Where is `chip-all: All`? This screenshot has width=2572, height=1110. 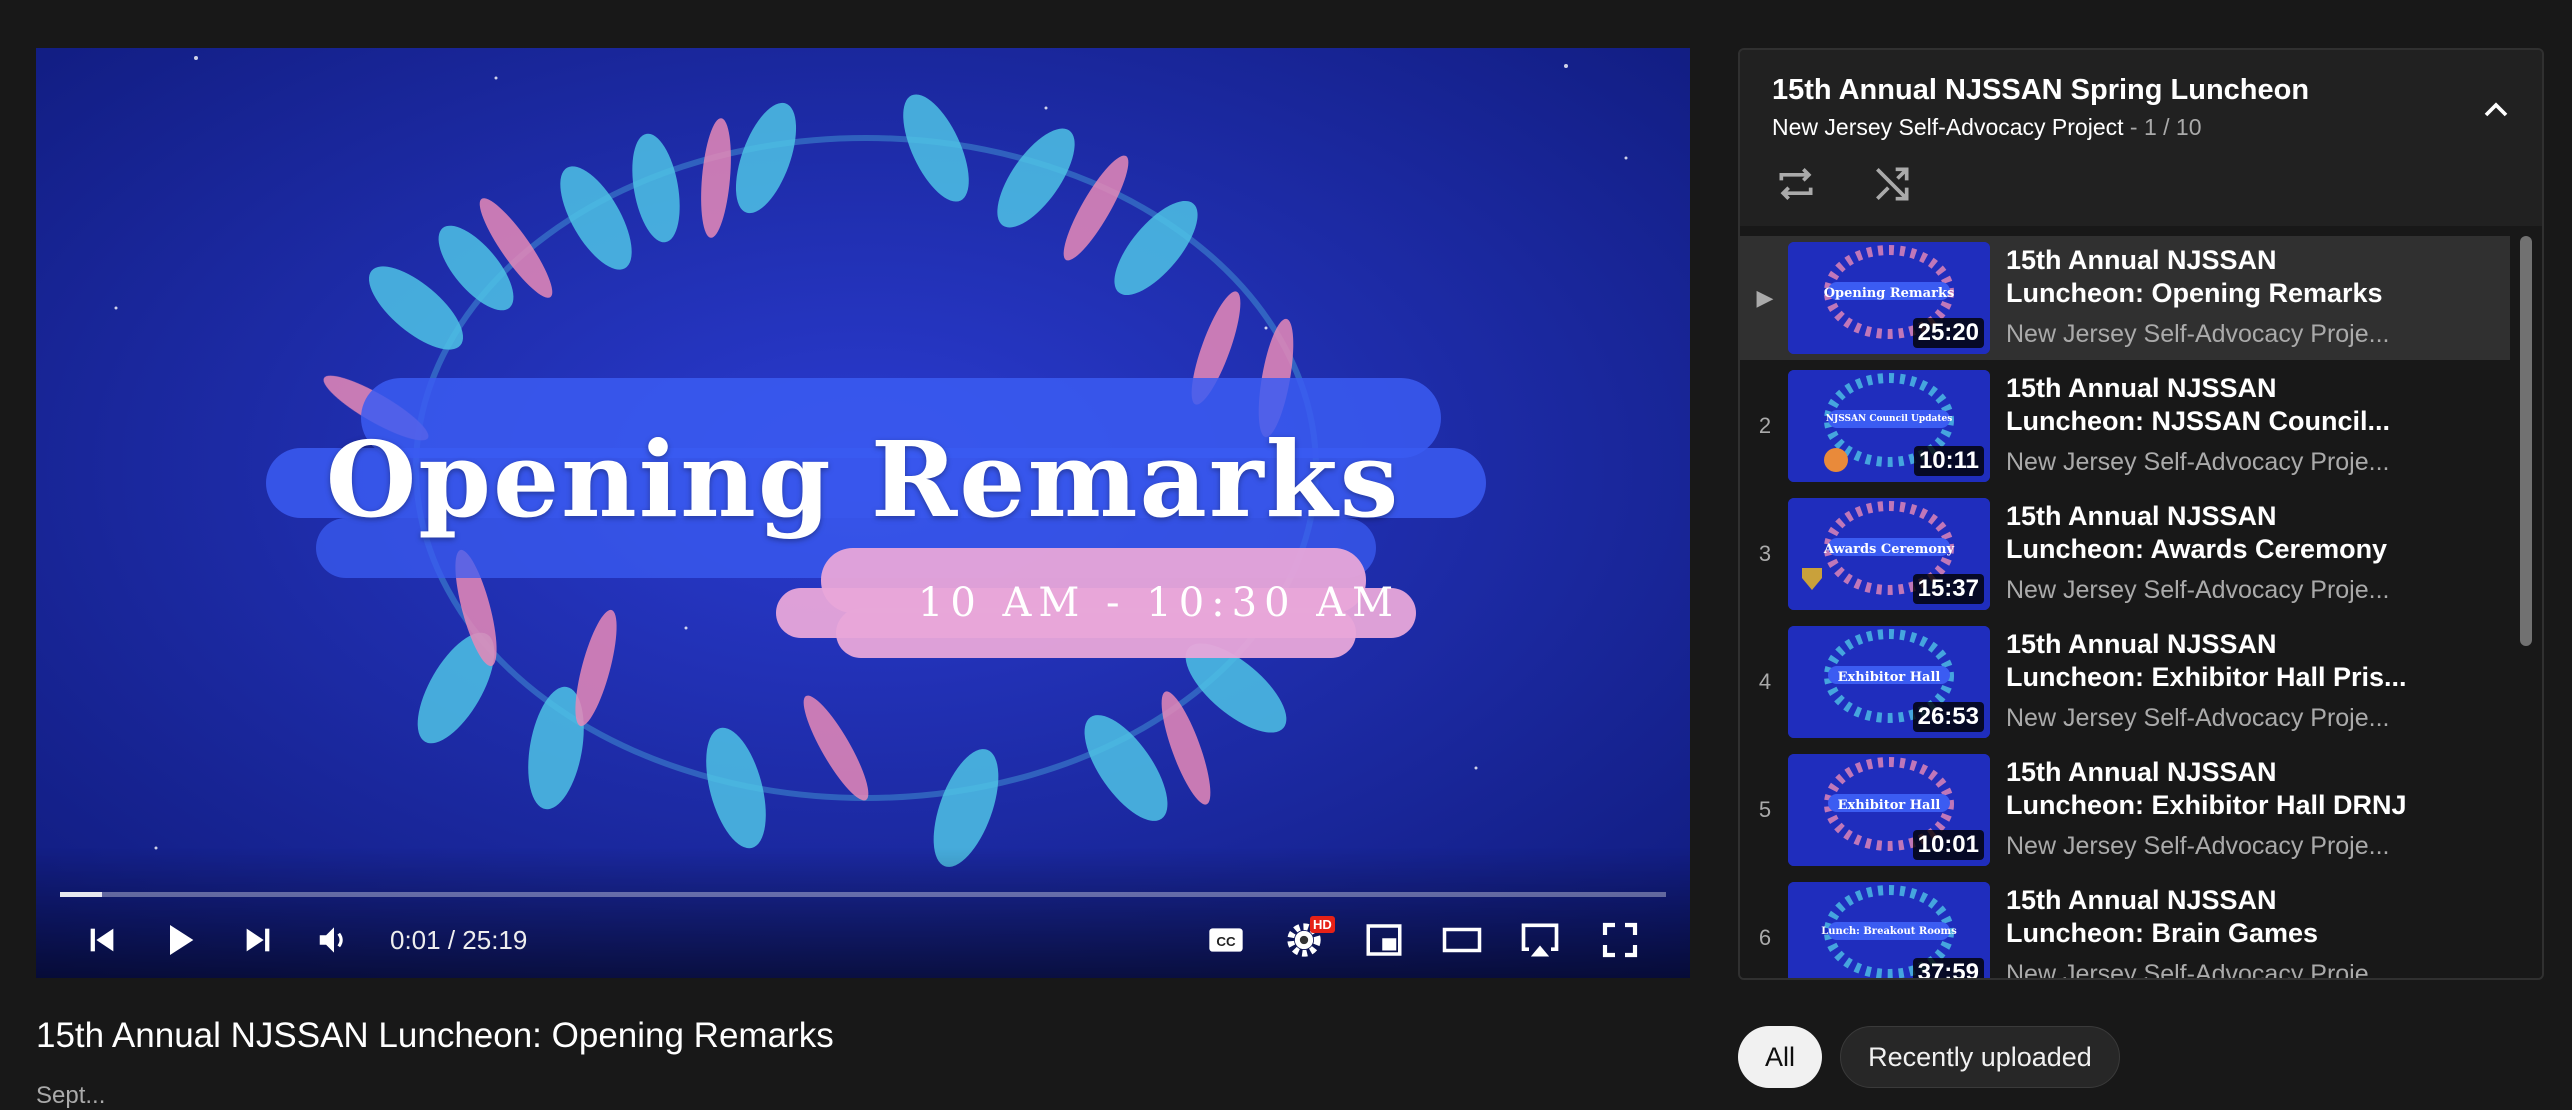 chip-all: All is located at coordinates (1780, 1057).